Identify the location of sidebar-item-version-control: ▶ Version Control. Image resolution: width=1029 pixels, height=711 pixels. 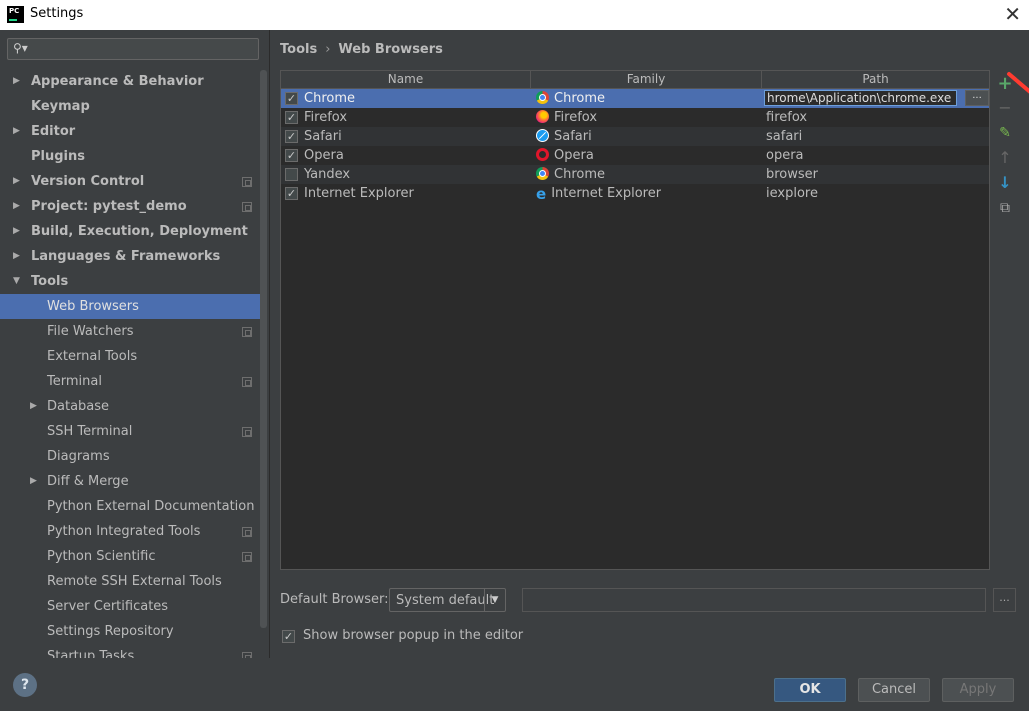
(130, 181).